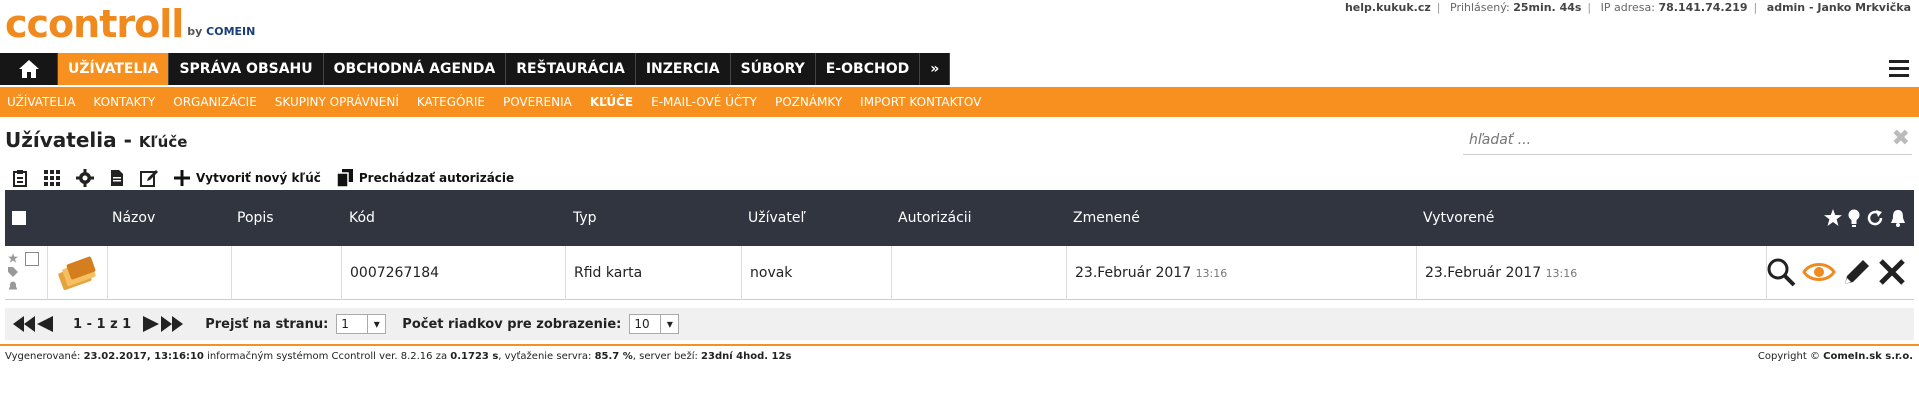  What do you see at coordinates (1458, 218) in the screenshot?
I see `column-header-vytvorene: Vytvorené` at bounding box center [1458, 218].